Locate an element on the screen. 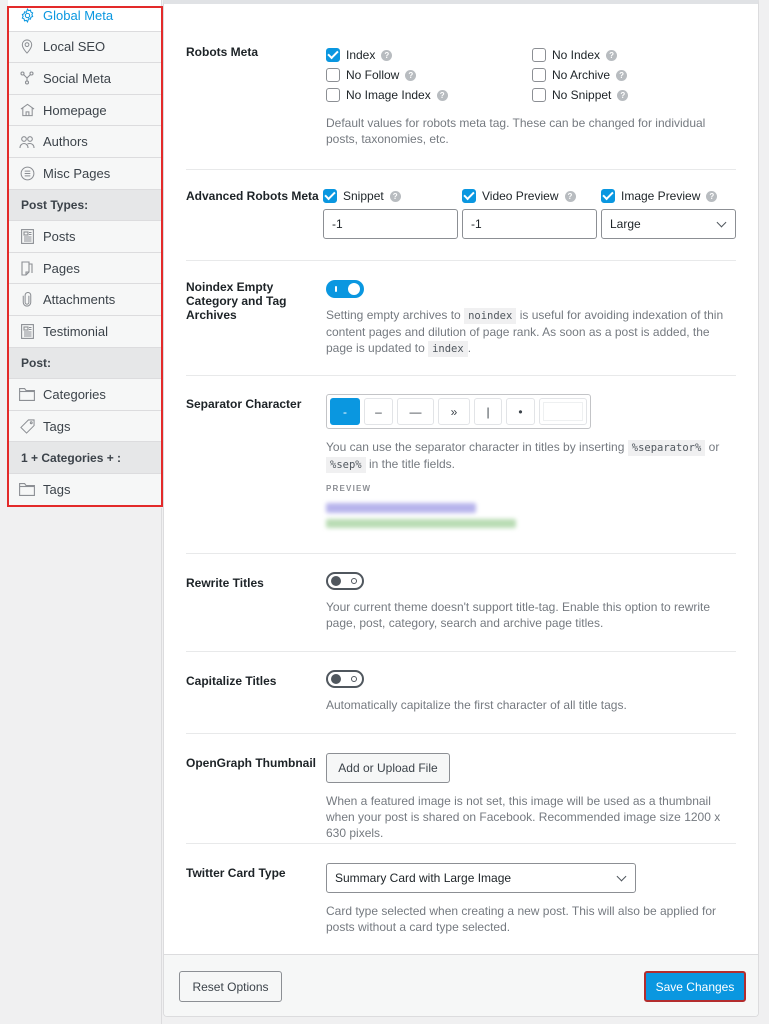 The width and height of the screenshot is (769, 1024). home-icon is located at coordinates (27, 110).